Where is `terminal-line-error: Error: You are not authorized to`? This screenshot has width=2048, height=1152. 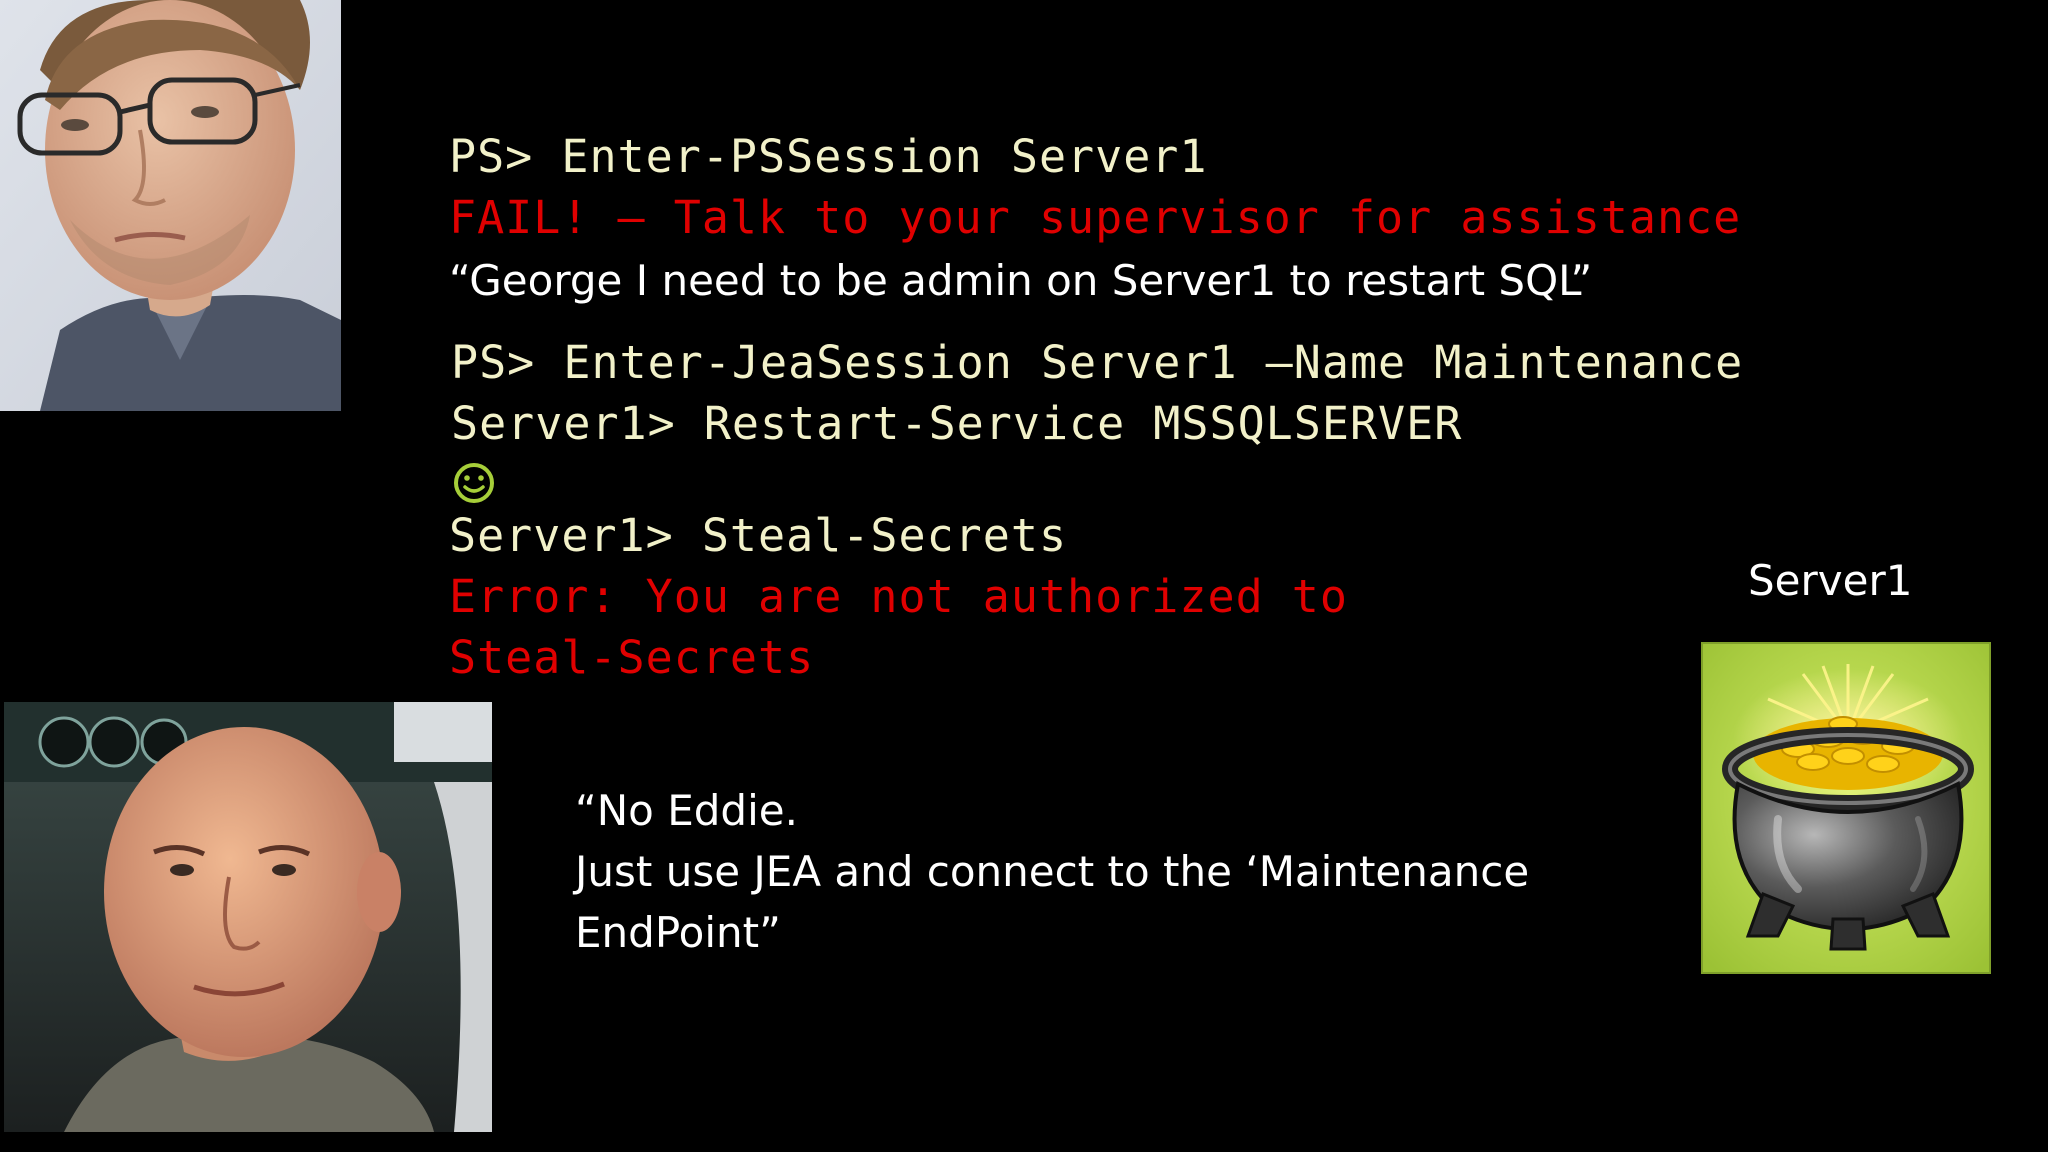 terminal-line-error: Error: You are not authorized to is located at coordinates (898, 596).